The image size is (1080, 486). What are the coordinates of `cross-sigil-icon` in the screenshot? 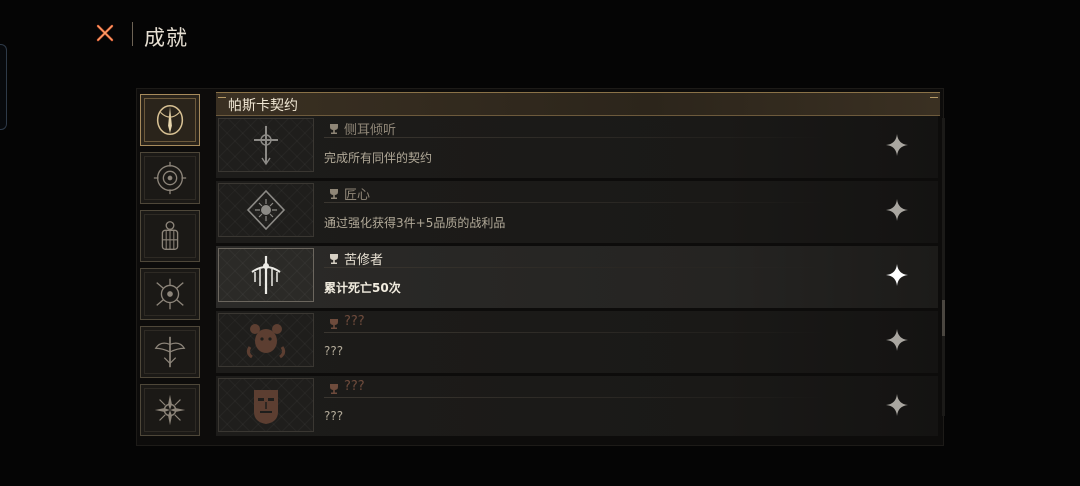 It's located at (266, 146).